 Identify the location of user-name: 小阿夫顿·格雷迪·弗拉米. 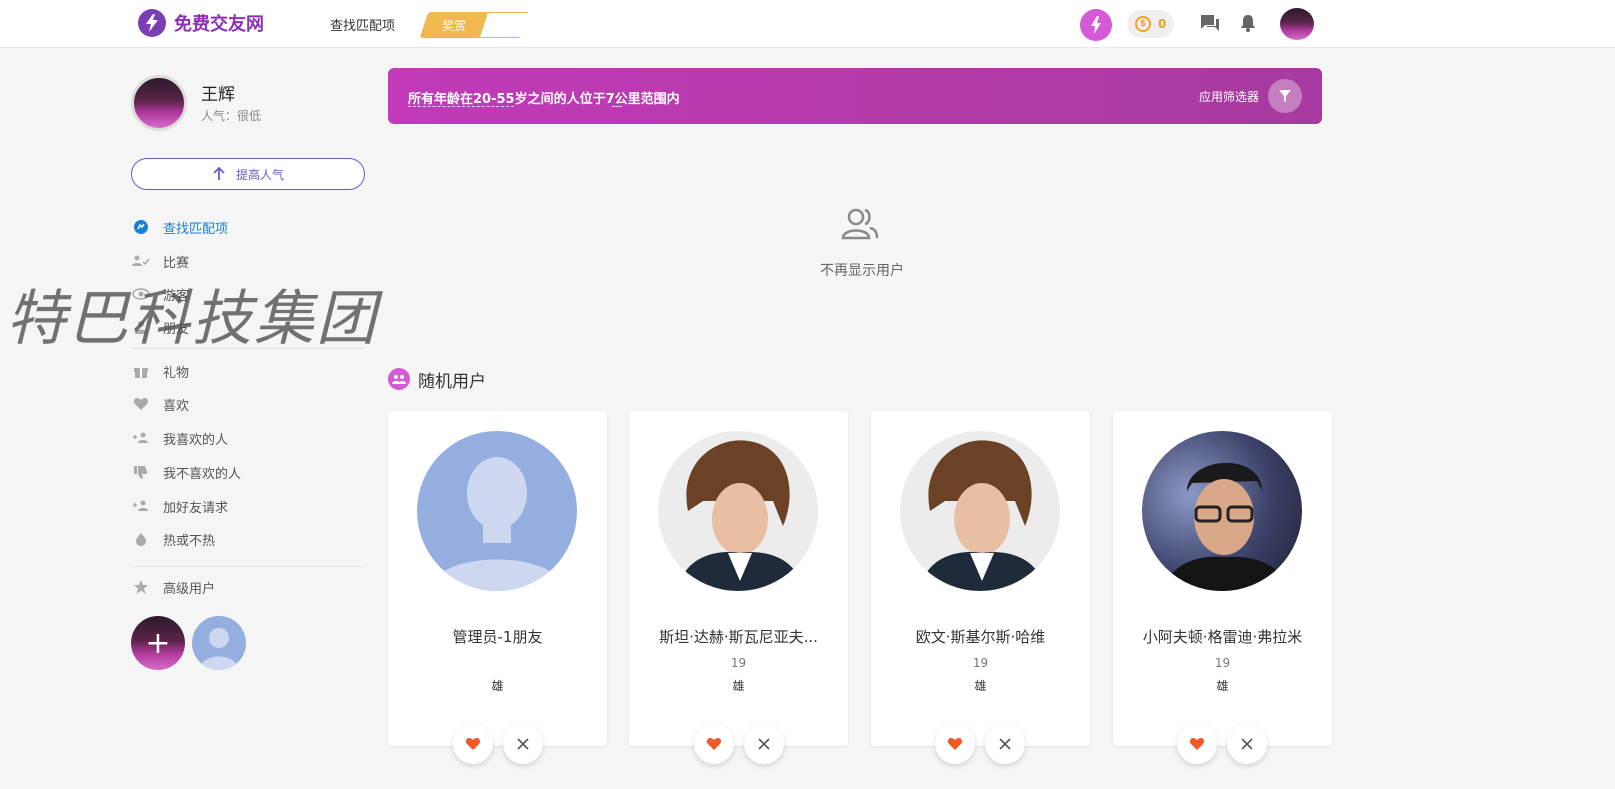
(1222, 636).